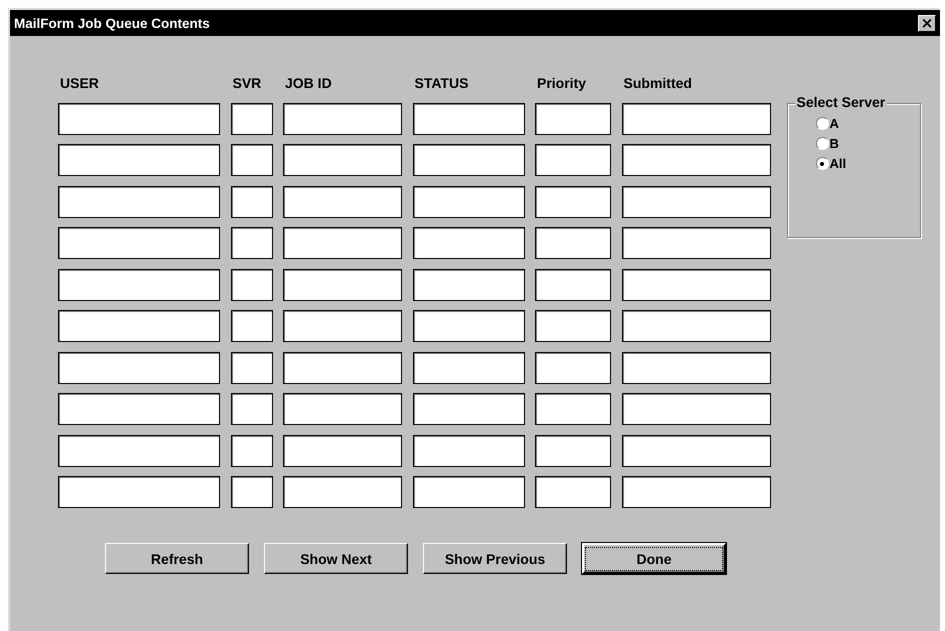 The image size is (945, 631). I want to click on column-header: JOB ID, so click(308, 83).